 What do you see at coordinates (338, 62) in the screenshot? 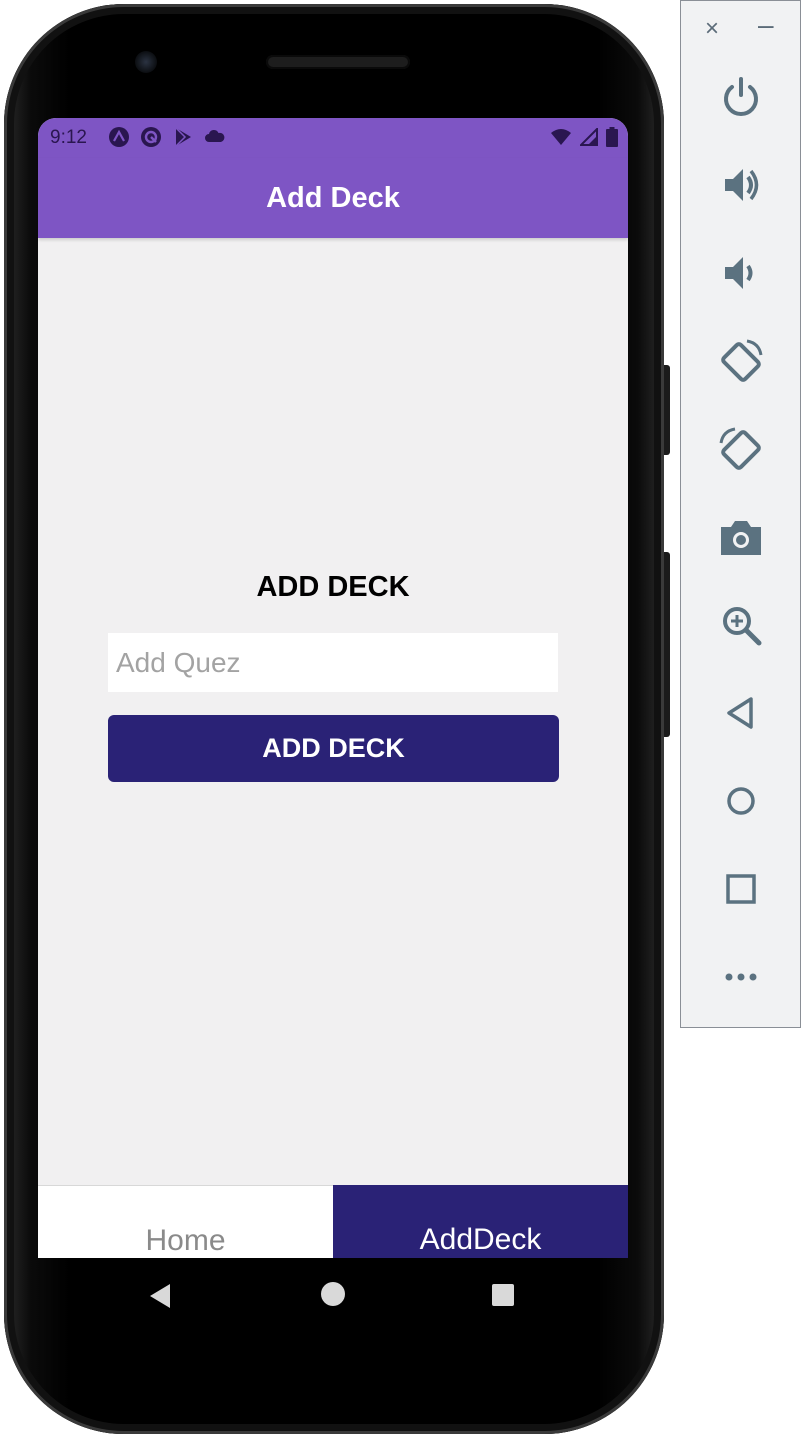
I see `earpiece-speaker` at bounding box center [338, 62].